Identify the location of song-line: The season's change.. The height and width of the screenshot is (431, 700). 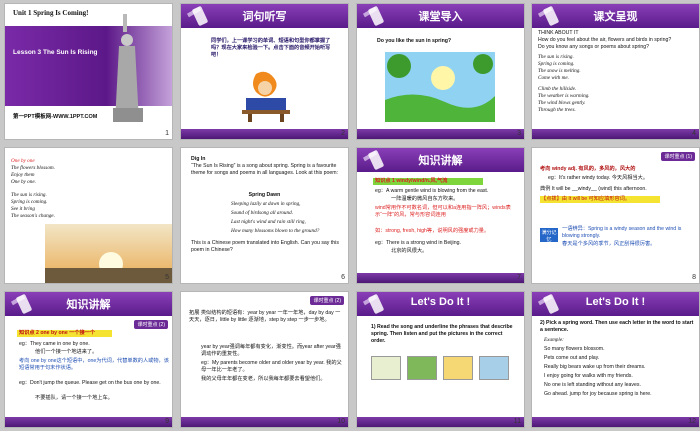
(33, 216).